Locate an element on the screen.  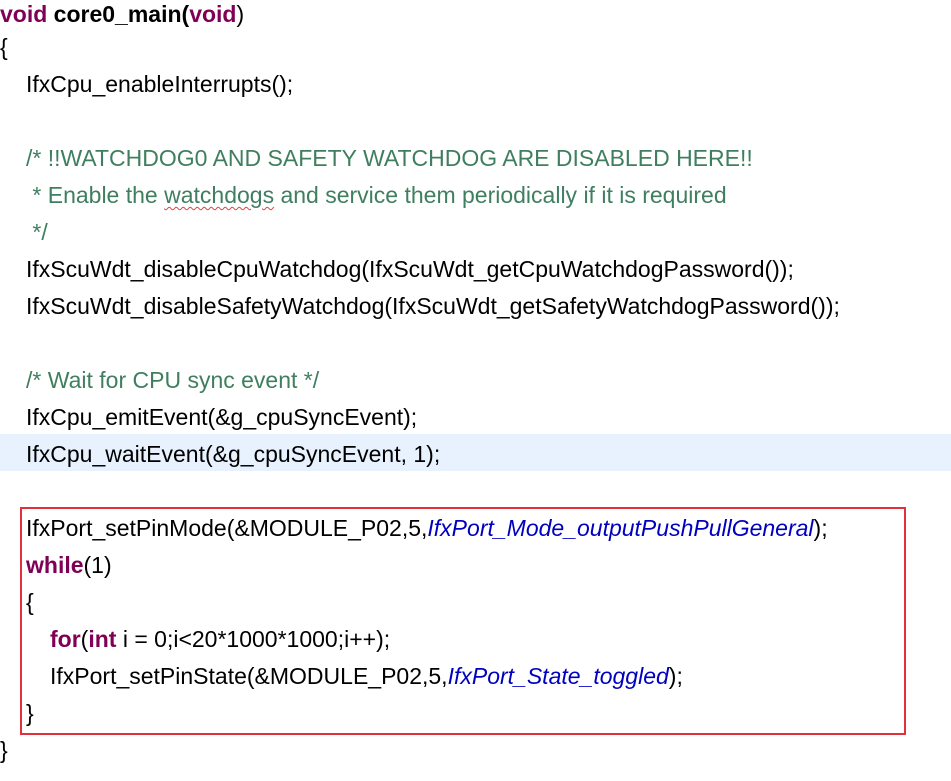
code-line-emit-event: IfxCpu_emitEvent(&g_cpuSyncEvent); is located at coordinates (221, 417).